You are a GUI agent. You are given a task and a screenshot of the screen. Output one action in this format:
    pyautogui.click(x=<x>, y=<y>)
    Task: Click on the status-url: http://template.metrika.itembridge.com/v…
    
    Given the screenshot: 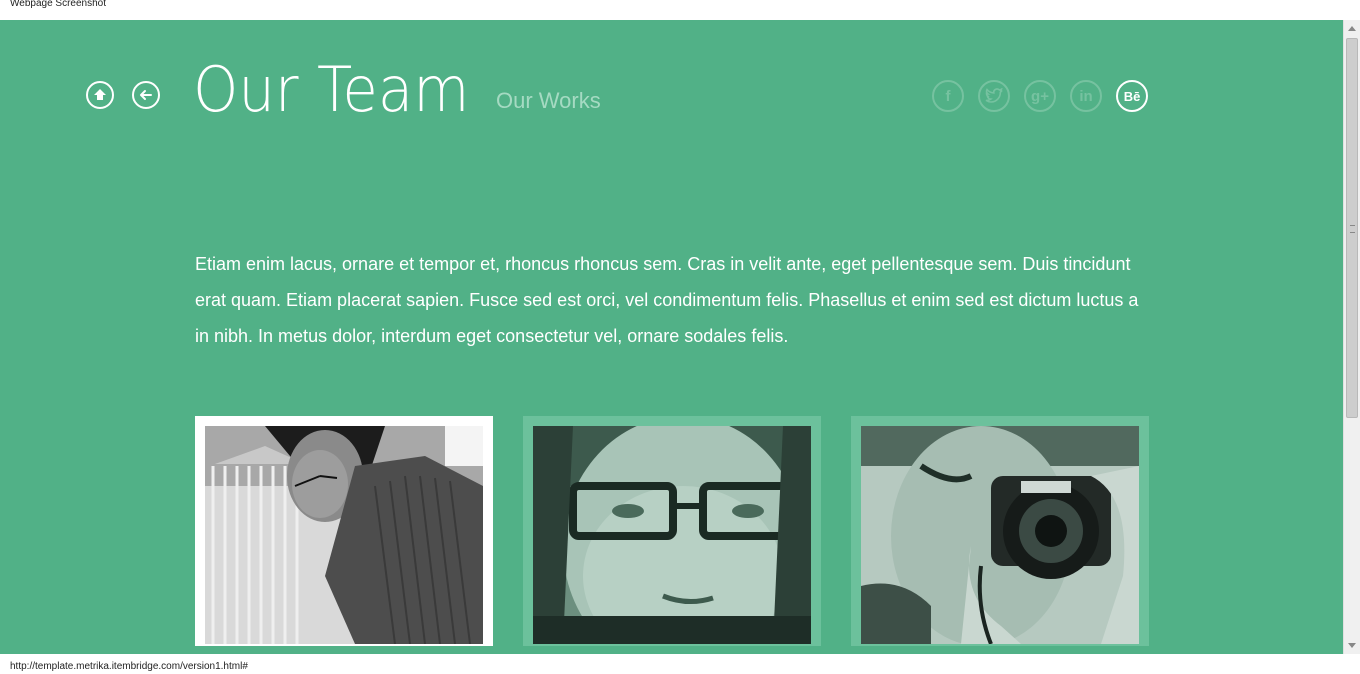 What is the action you would take?
    pyautogui.click(x=129, y=666)
    